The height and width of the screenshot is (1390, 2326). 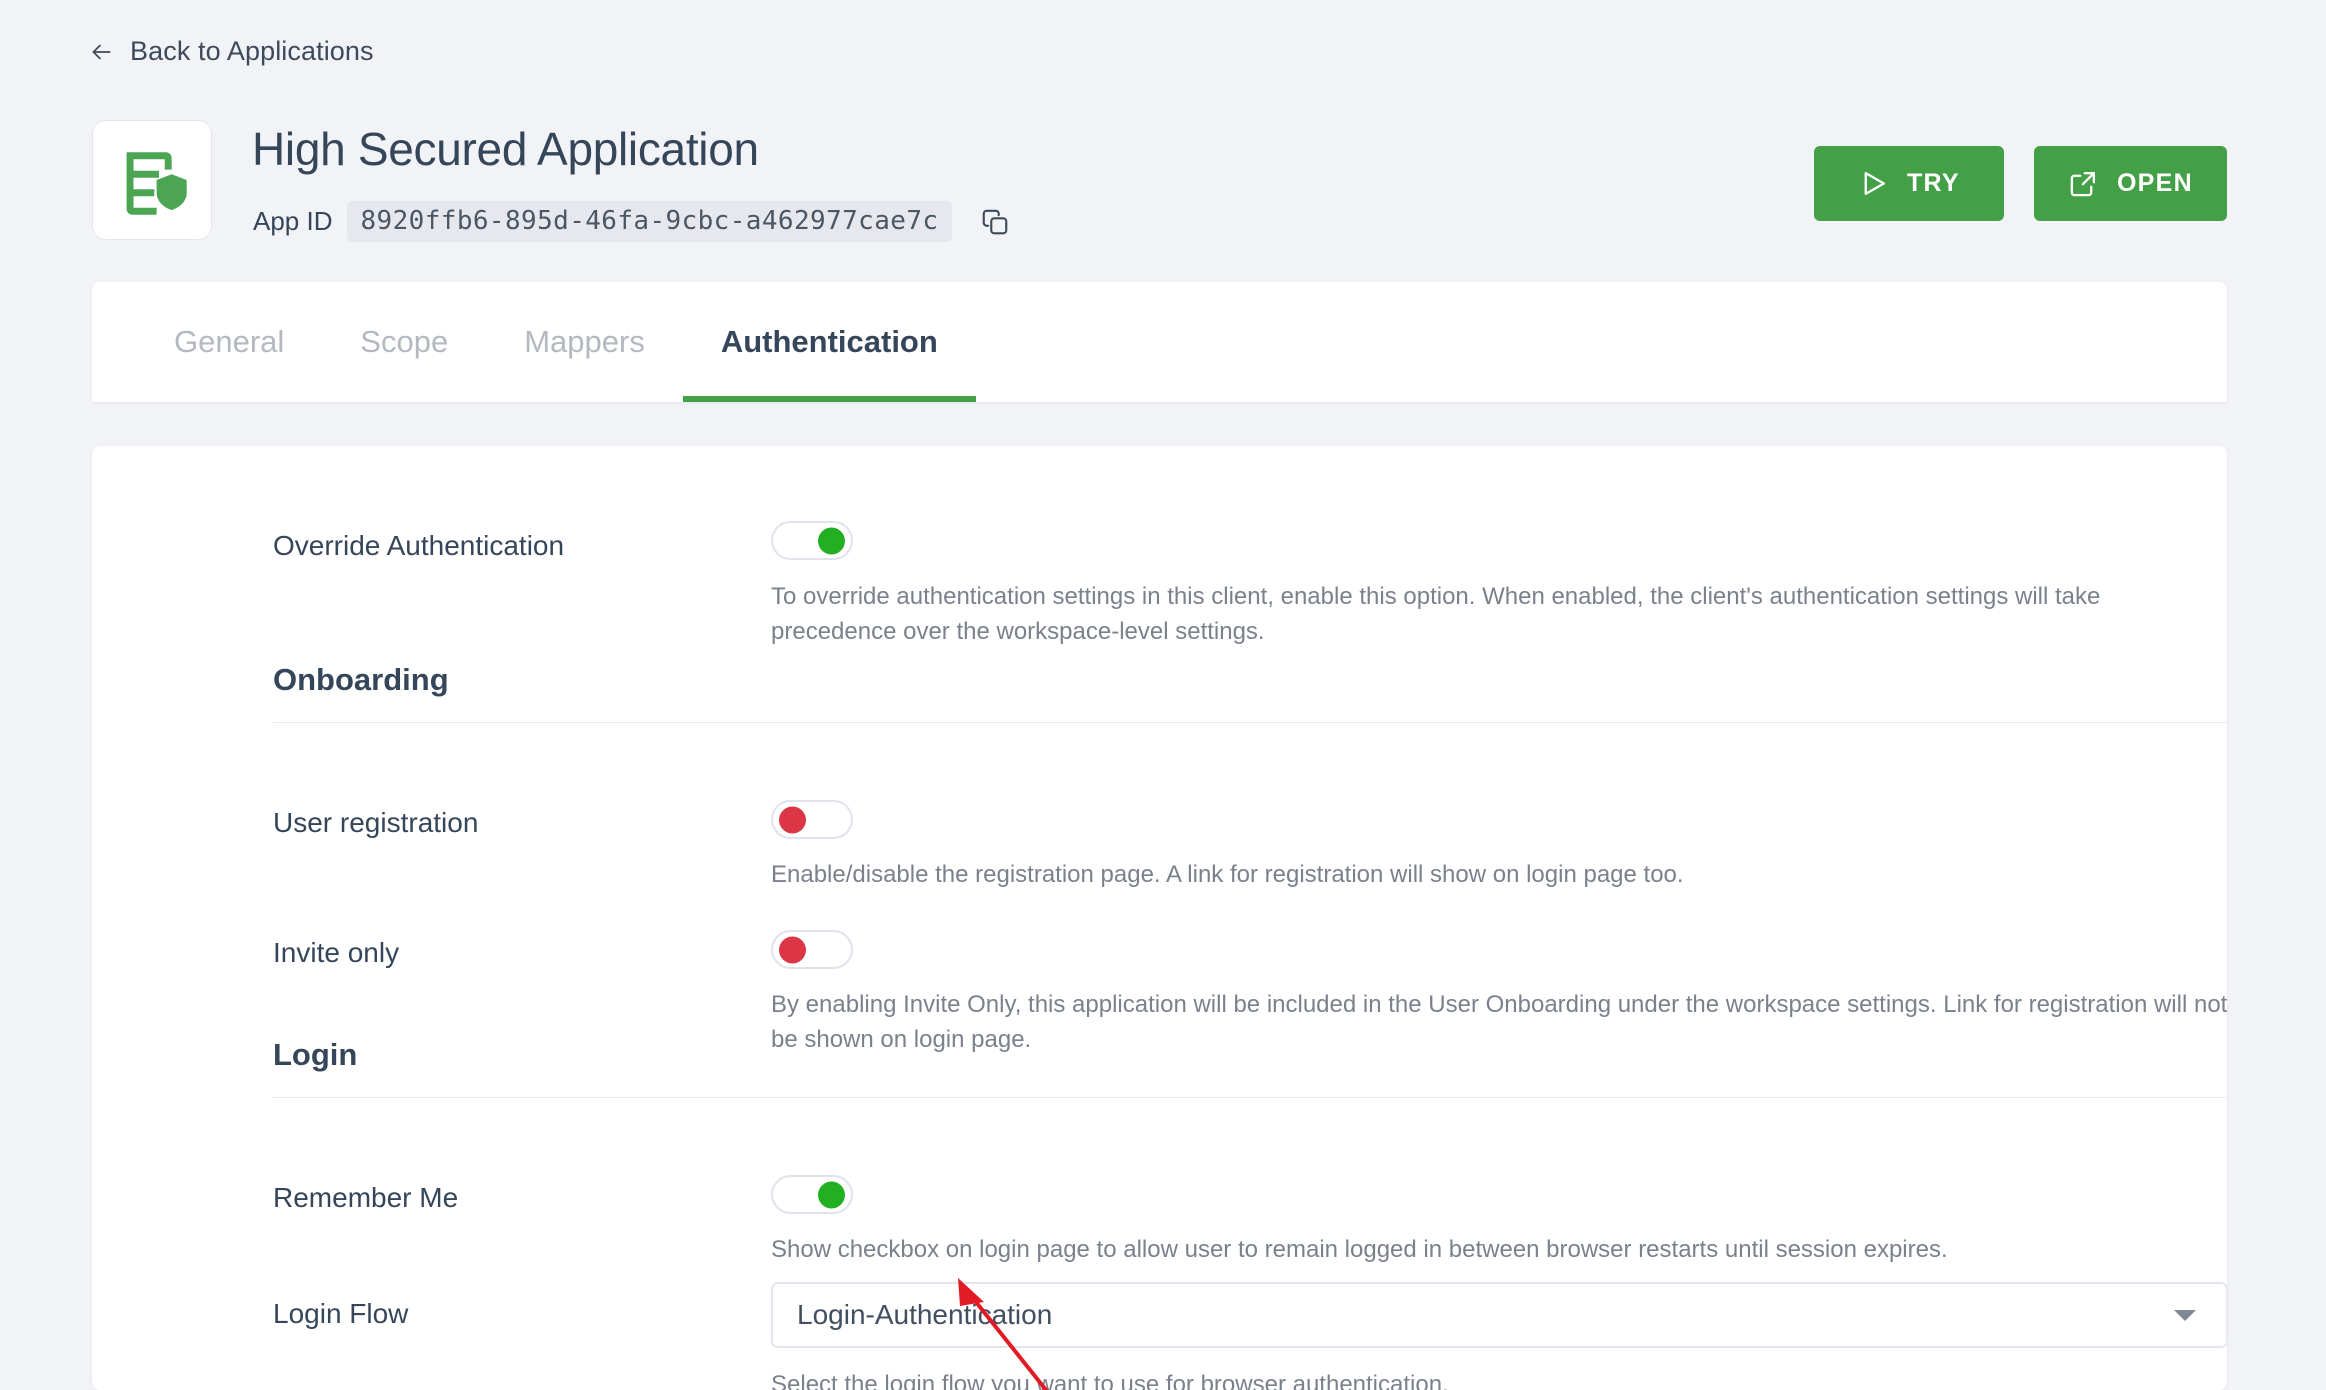 I want to click on external-link-icon, so click(x=2082, y=184).